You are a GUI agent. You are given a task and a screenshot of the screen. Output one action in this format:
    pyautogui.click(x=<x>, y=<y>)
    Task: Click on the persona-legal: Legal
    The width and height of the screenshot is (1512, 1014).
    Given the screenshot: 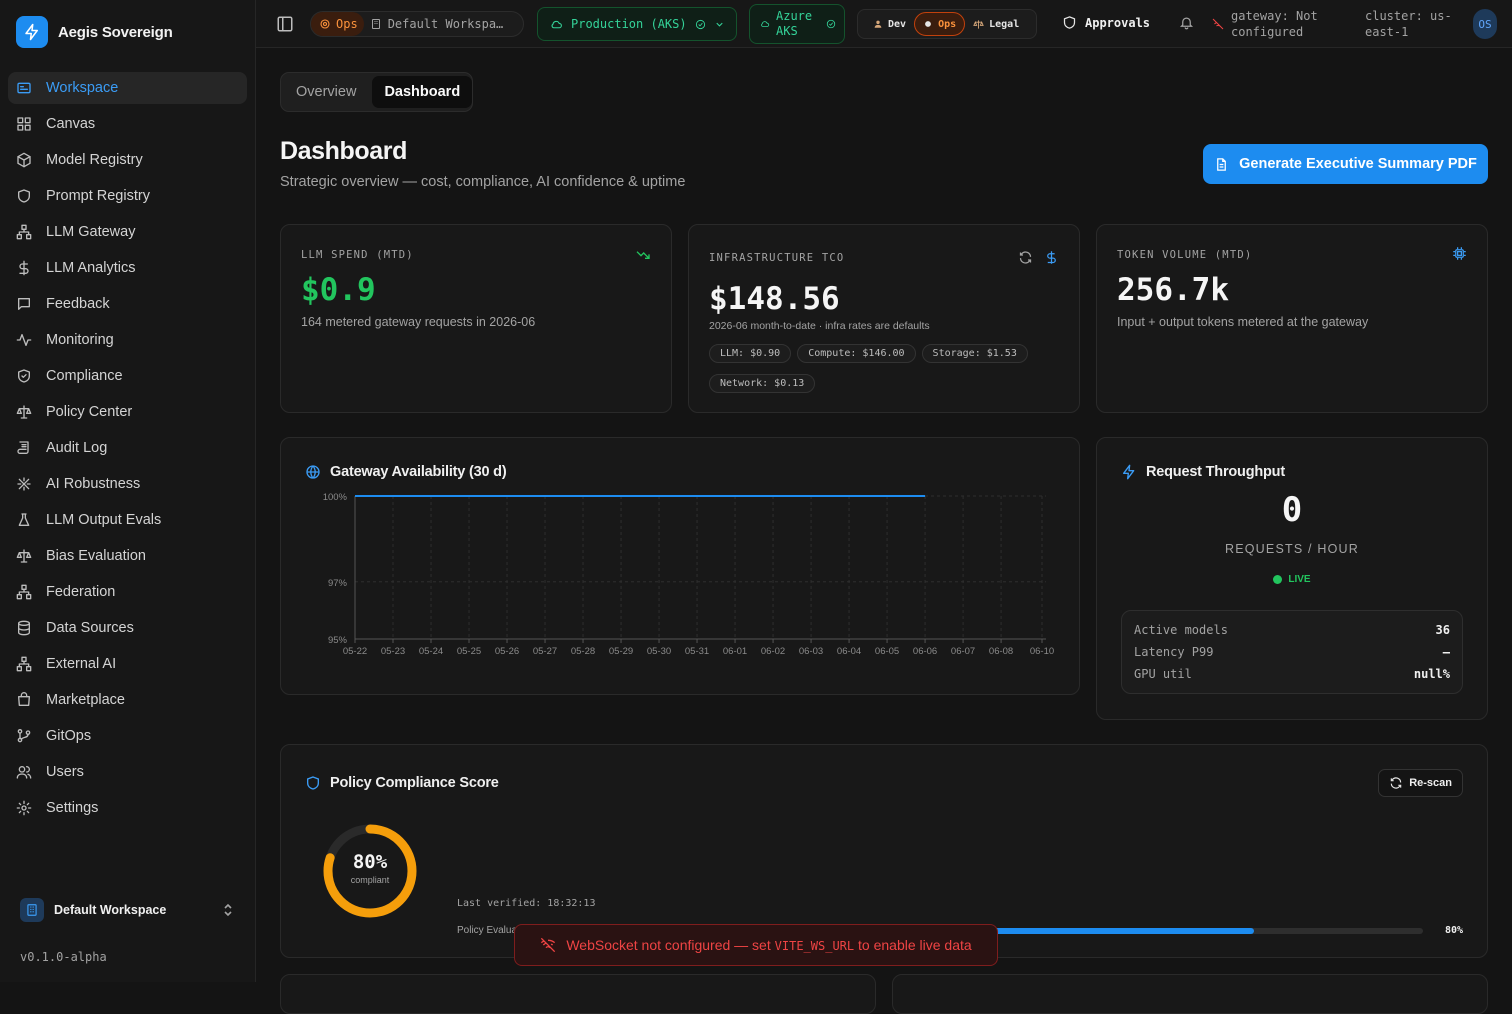 What is the action you would take?
    pyautogui.click(x=996, y=24)
    